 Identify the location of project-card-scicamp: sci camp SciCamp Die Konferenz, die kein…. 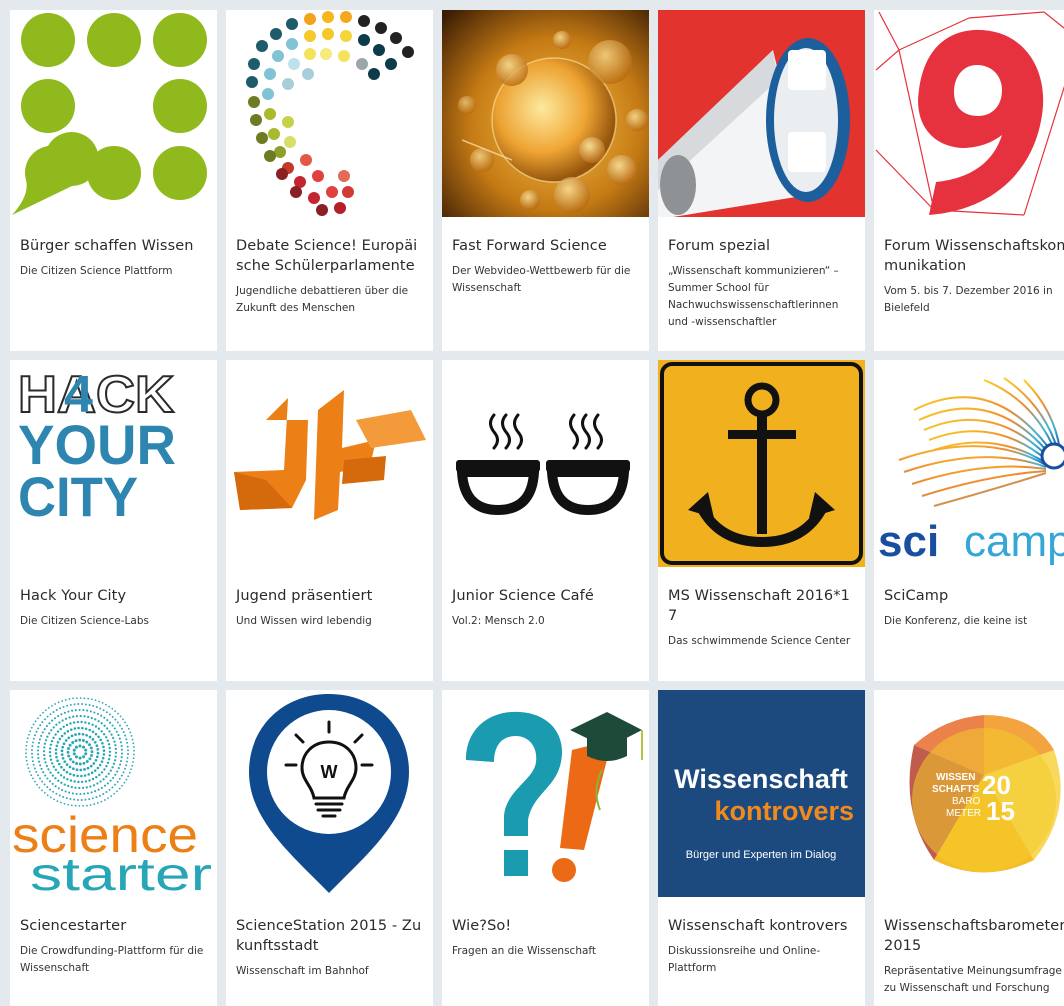
(969, 520).